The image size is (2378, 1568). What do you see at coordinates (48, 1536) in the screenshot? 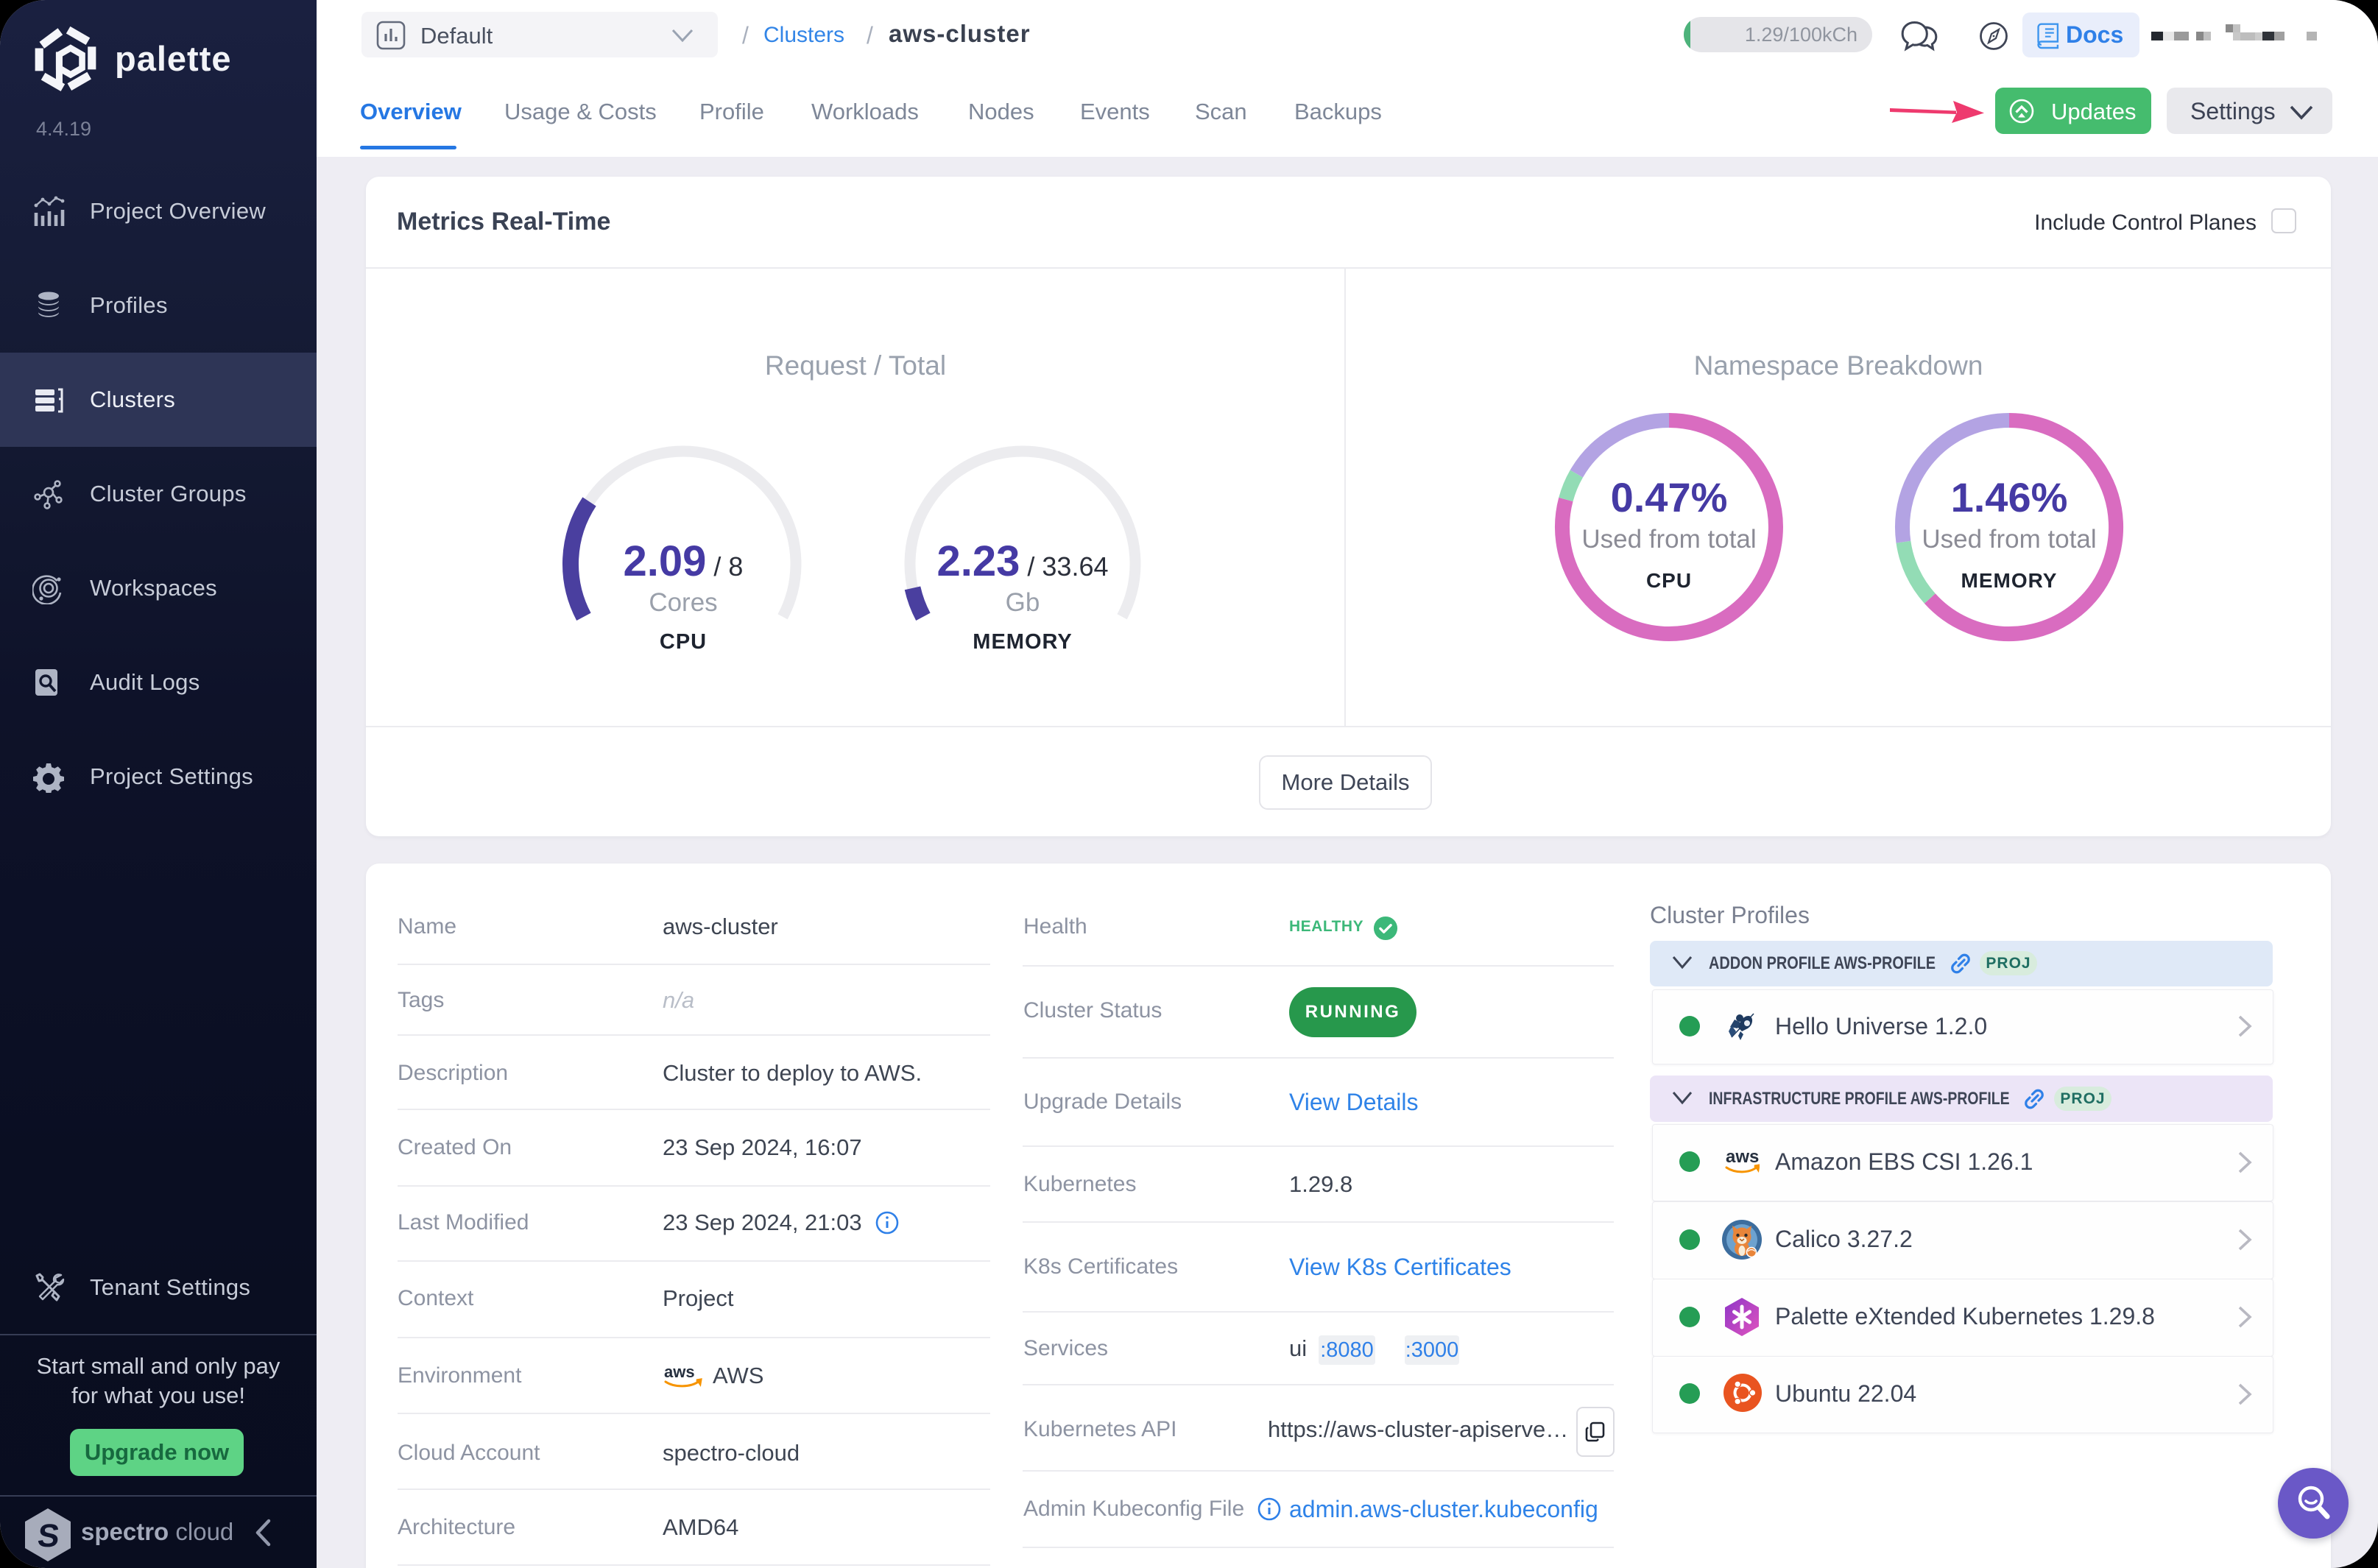
I see `svg-text: S` at bounding box center [48, 1536].